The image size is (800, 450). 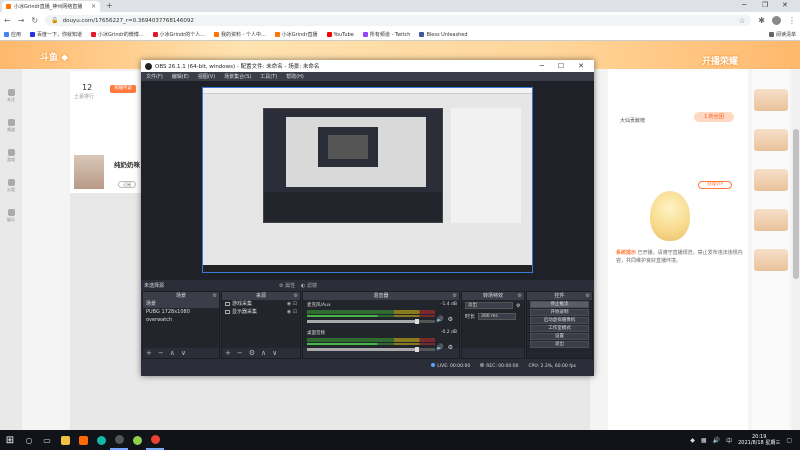 I want to click on duration-input: 300 ms, so click(x=497, y=316).